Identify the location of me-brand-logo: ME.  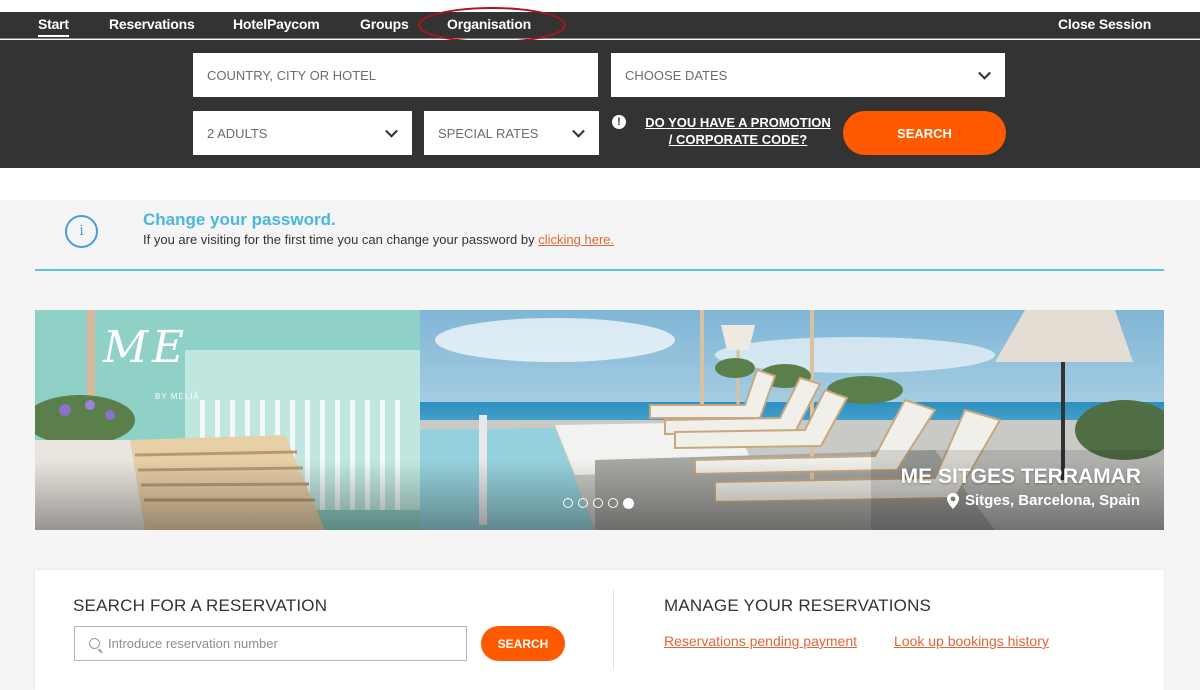
(146, 347).